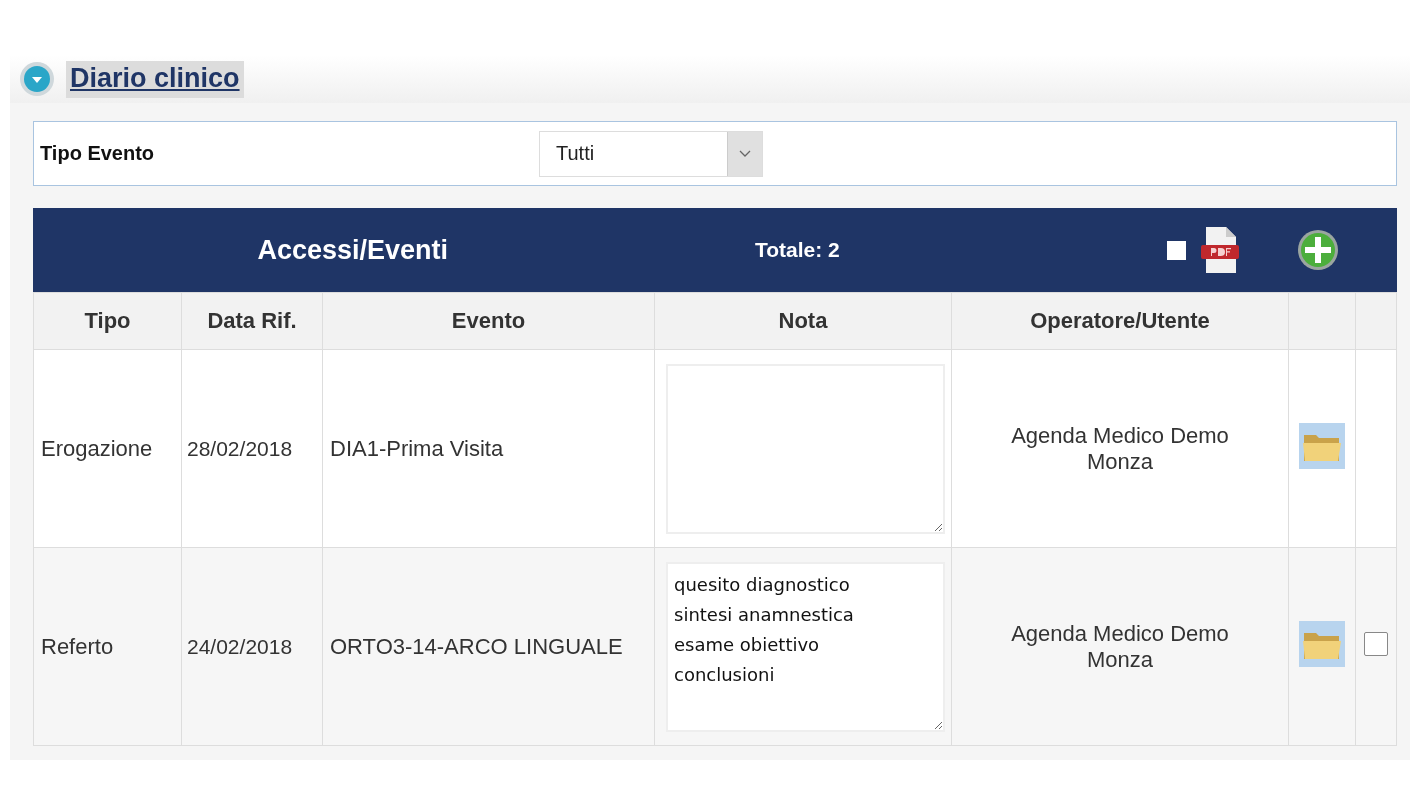  Describe the element at coordinates (352, 250) in the screenshot. I see `table-title: Accessi/Eventi` at that location.